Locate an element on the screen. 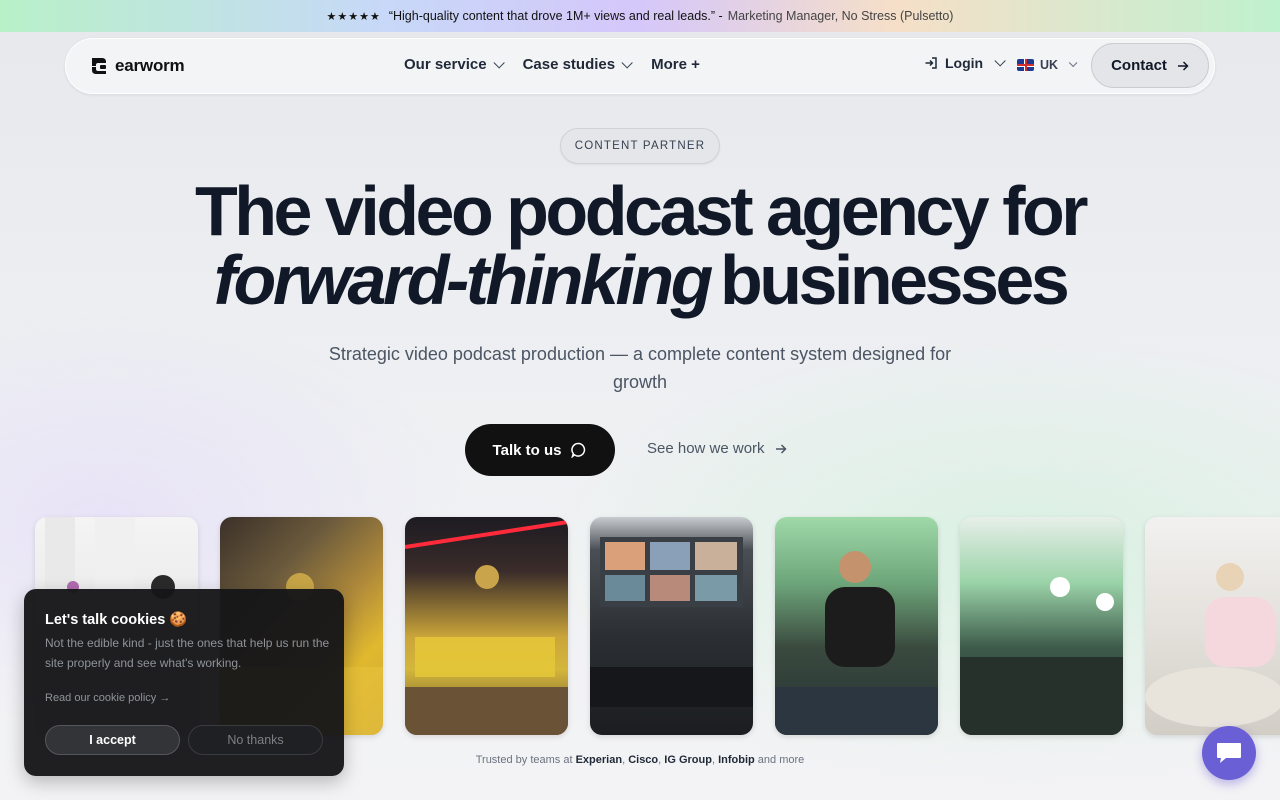 This screenshot has height=800, width=1280. login-label: Login is located at coordinates (964, 63).